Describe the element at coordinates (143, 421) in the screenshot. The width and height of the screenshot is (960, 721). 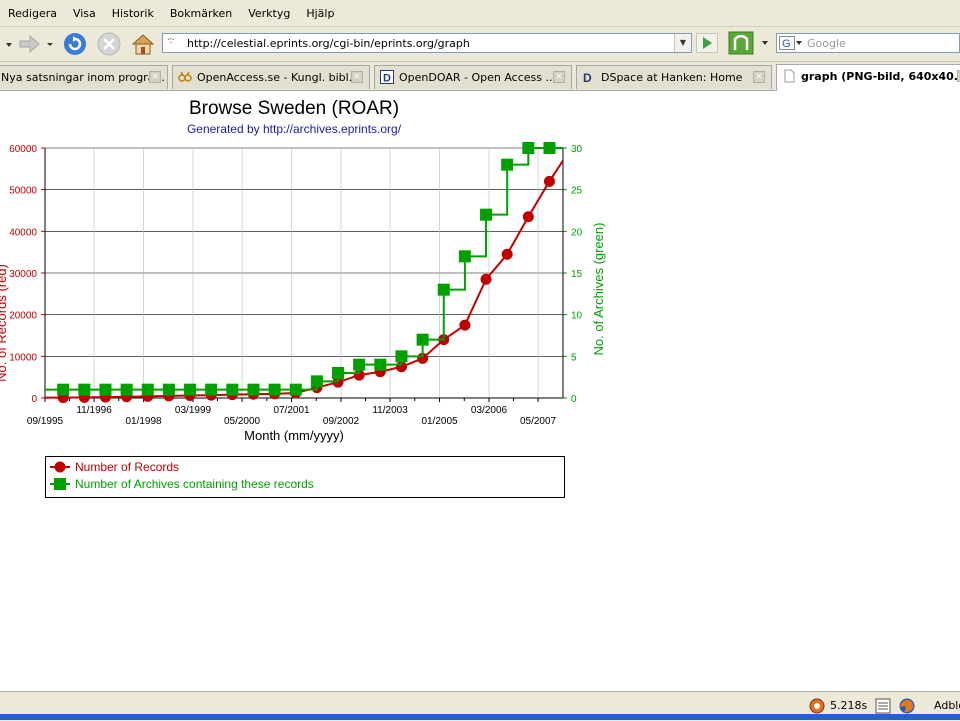
I see `x-tick-label: 01/1998` at that location.